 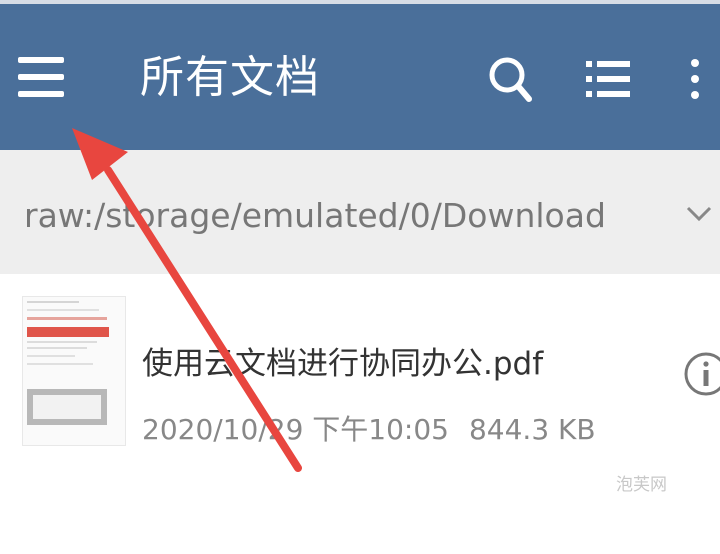 What do you see at coordinates (295, 429) in the screenshot?
I see `file-date: 2020/10/29 下午10:05` at bounding box center [295, 429].